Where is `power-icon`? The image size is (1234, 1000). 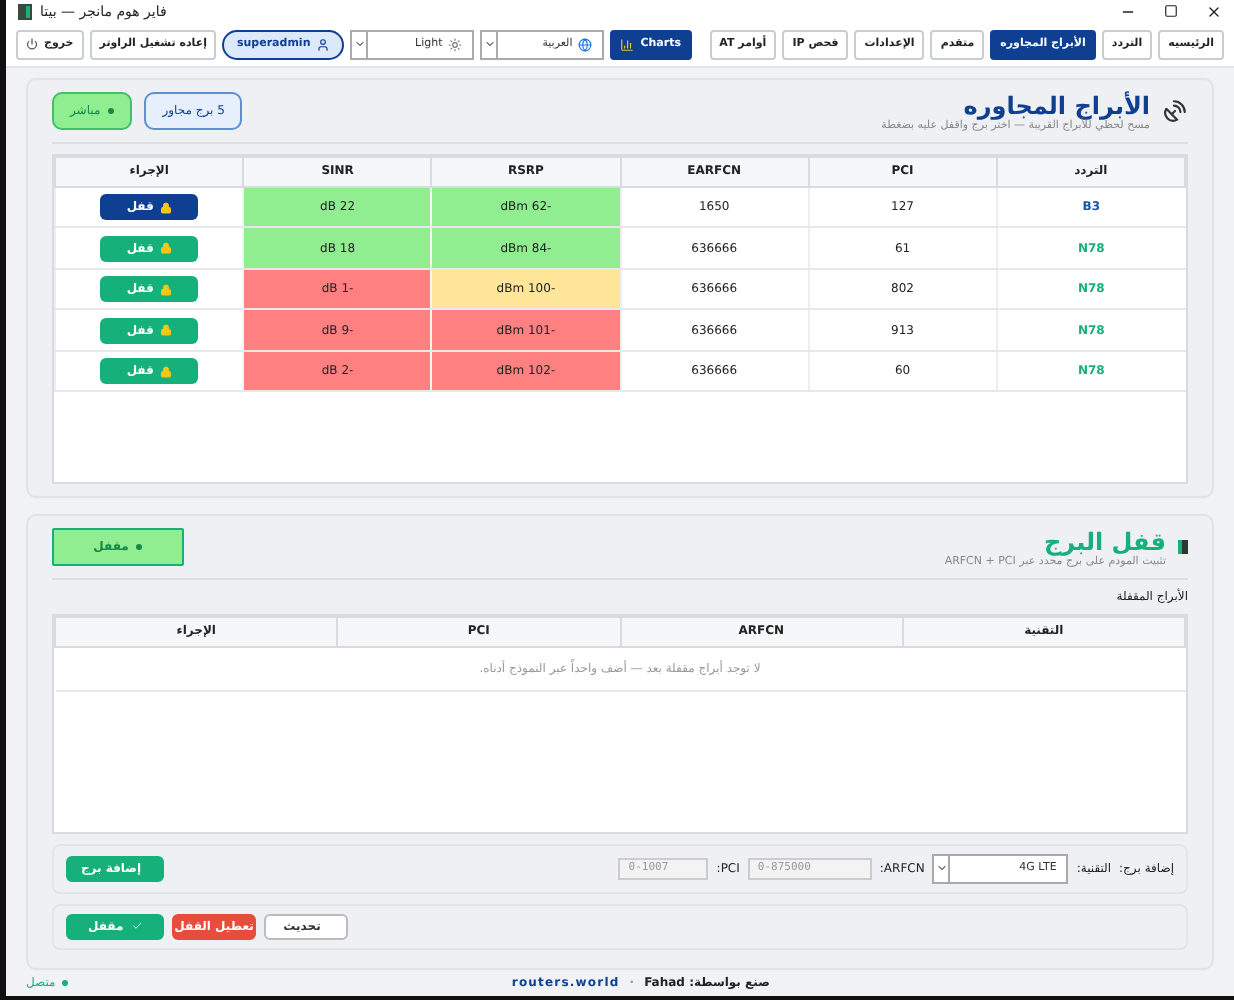
power-icon is located at coordinates (32, 44).